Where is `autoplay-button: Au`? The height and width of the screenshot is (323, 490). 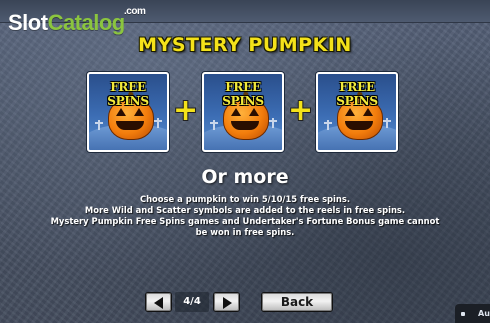
autoplay-button: Au is located at coordinates (472, 313).